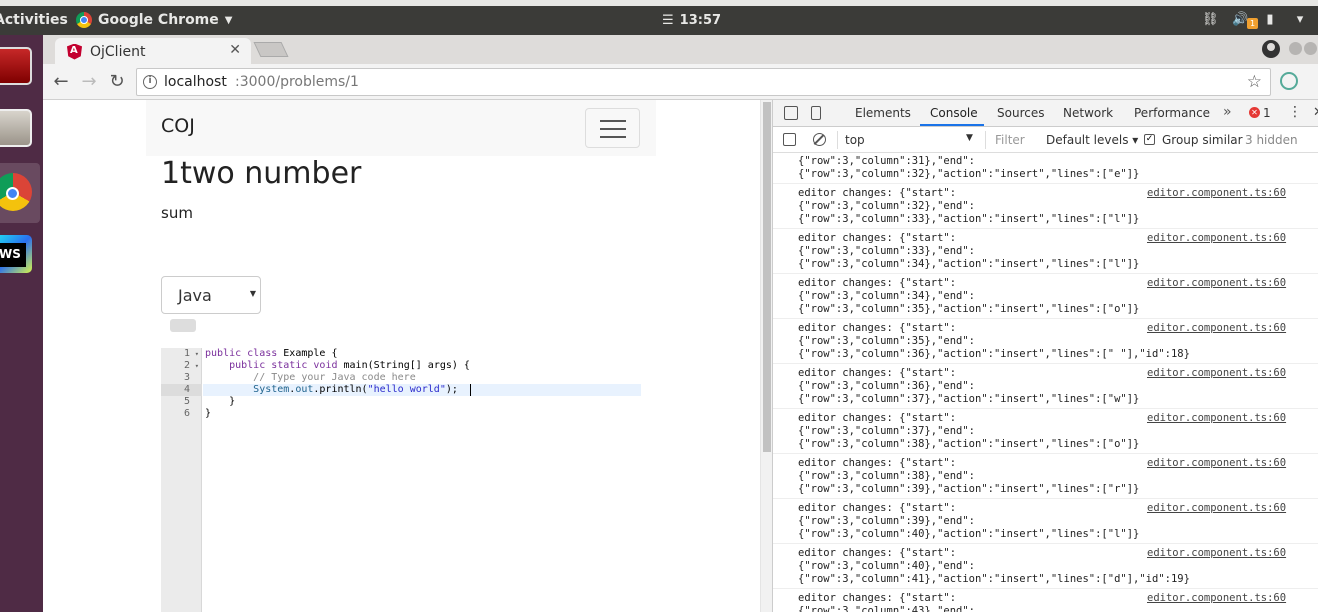 This screenshot has height=612, width=1318. I want to click on volume-icon: 🔊, so click(1240, 19).